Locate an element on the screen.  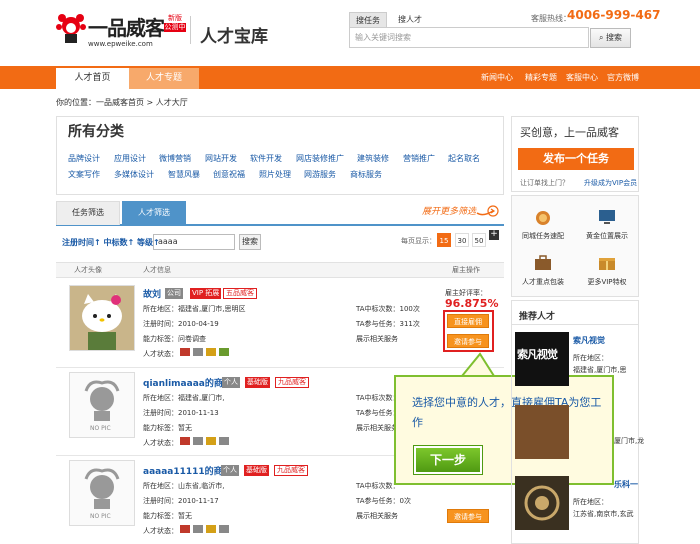
badge-line2: 公测中 is located at coordinates (175, 27).